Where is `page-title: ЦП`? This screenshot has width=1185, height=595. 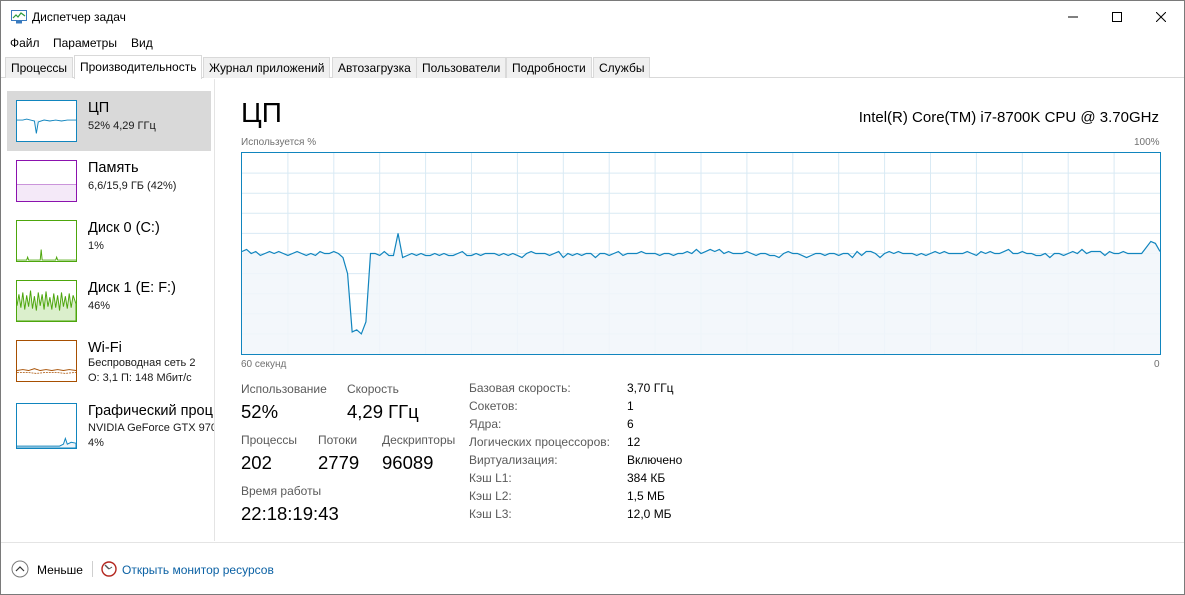
page-title: ЦП is located at coordinates (261, 112).